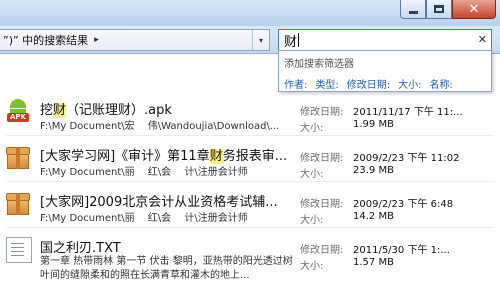 This screenshot has height=284, width=500. I want to click on close-icon: ✕, so click(474, 9).